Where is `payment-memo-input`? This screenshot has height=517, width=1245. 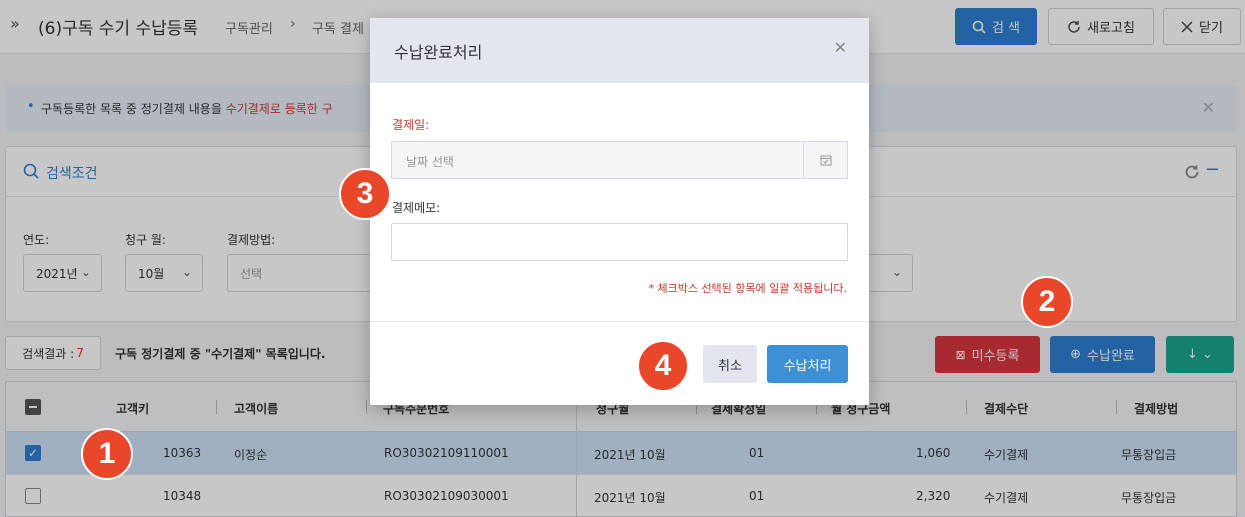
payment-memo-input is located at coordinates (619, 242).